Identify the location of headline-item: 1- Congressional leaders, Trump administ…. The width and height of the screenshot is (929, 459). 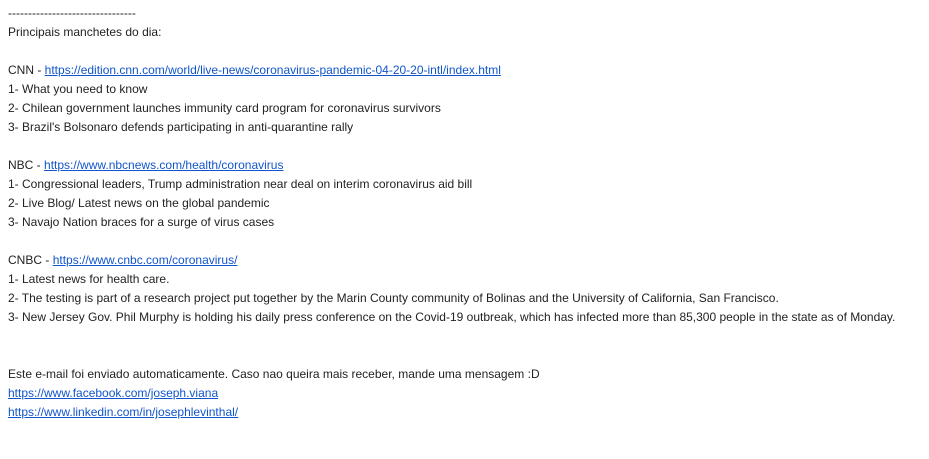
(240, 184).